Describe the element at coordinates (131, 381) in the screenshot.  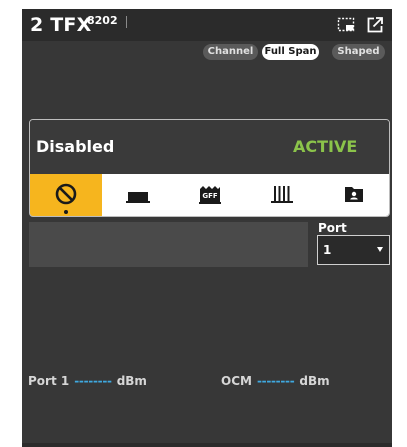
I see `port1-reading-unit: dBm` at that location.